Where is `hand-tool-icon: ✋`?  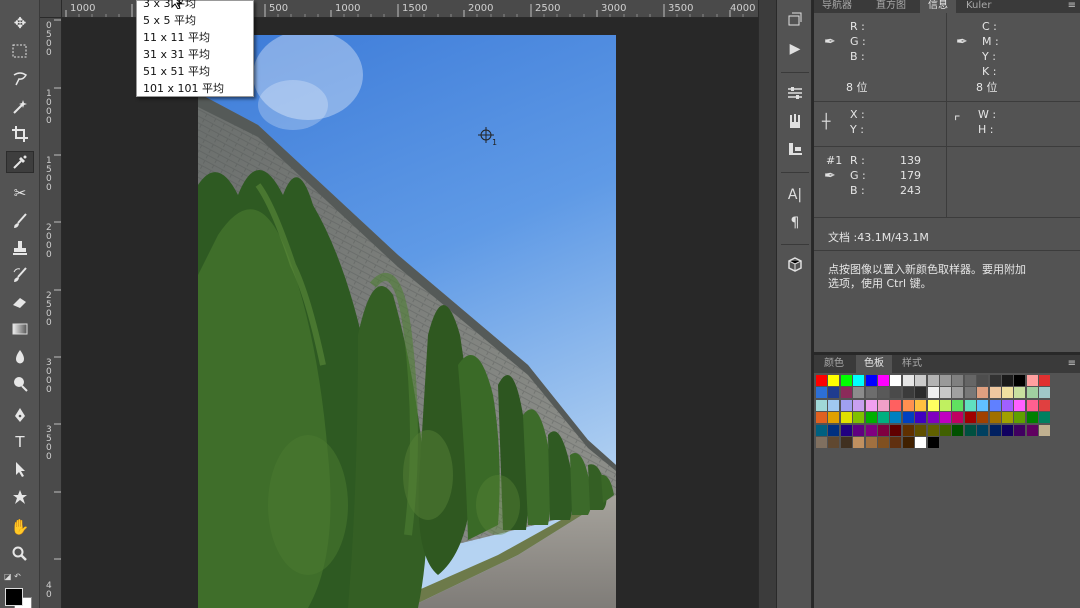 hand-tool-icon: ✋ is located at coordinates (20, 527).